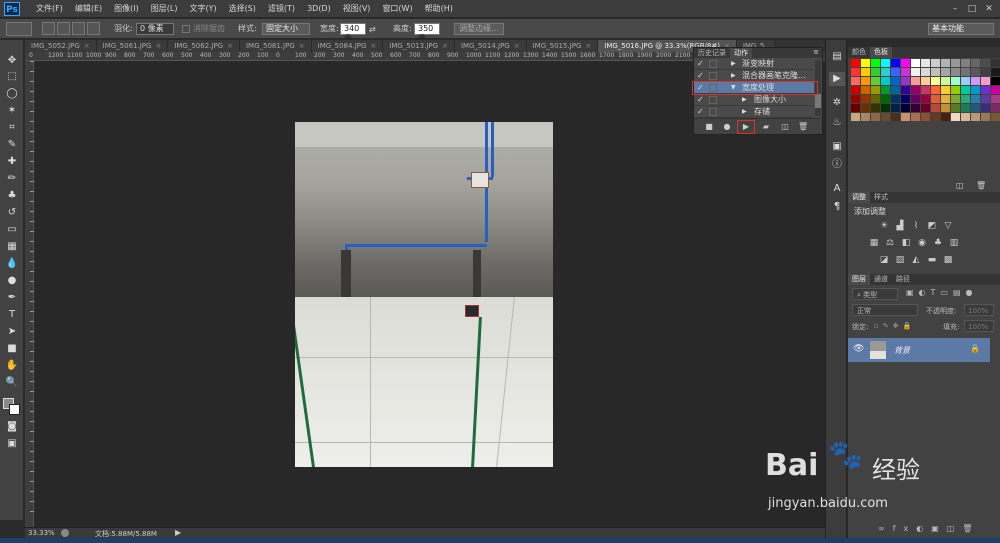 This screenshot has height=543, width=1000. What do you see at coordinates (948, 260) in the screenshot?
I see `selective-color-icon: ▩` at bounding box center [948, 260].